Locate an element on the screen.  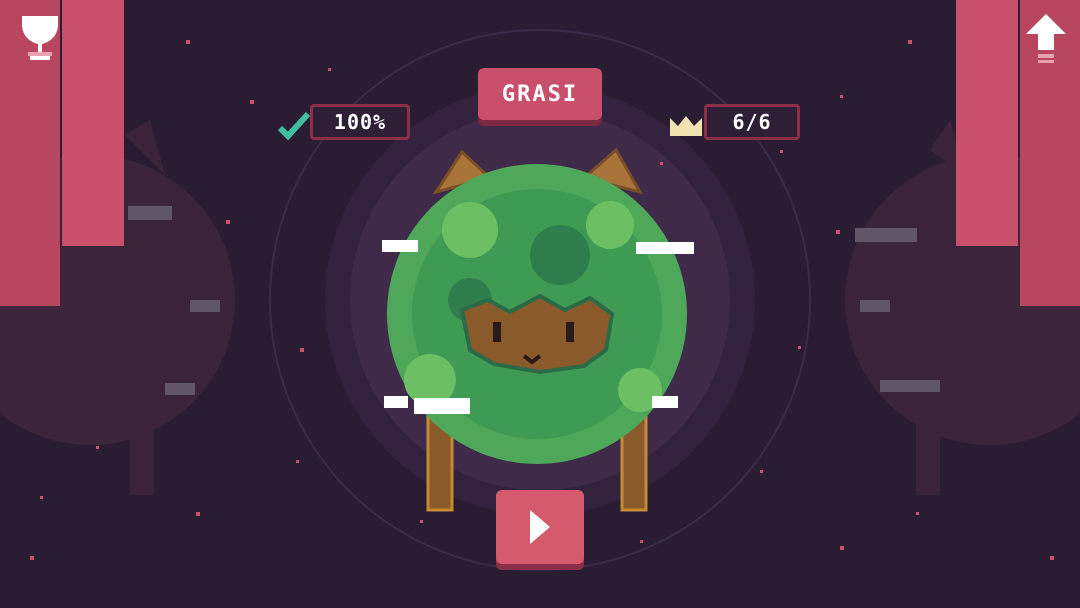
completion-value: 100% is located at coordinates (360, 122).